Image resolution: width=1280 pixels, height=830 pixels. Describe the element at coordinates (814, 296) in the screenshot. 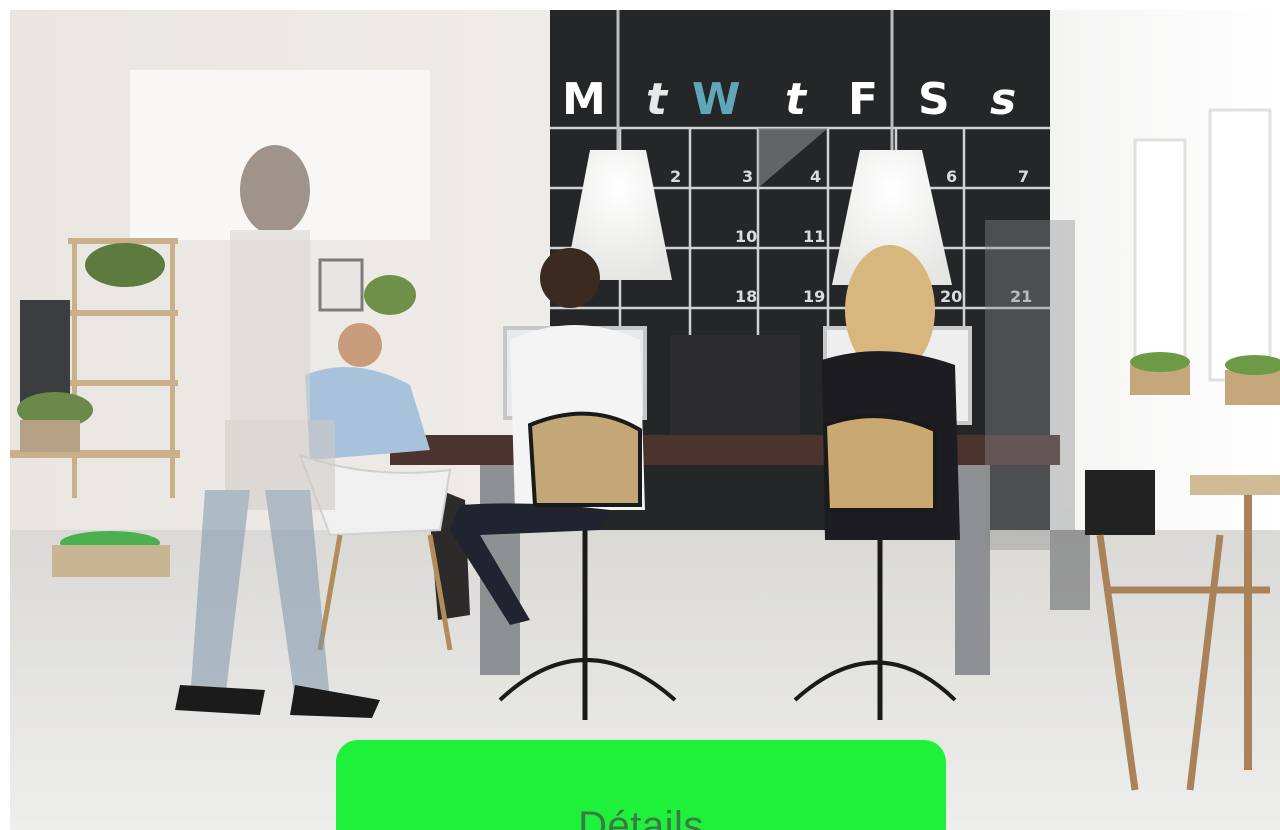

I see `date-number: 19` at that location.